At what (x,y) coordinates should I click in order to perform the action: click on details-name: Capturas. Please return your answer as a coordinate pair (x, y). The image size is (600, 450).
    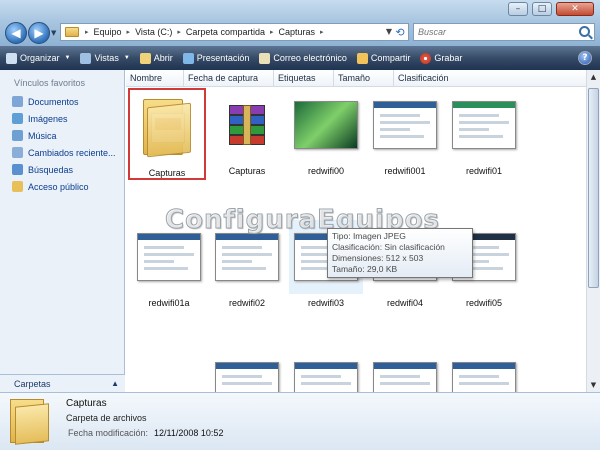
    Looking at the image, I should click on (86, 403).